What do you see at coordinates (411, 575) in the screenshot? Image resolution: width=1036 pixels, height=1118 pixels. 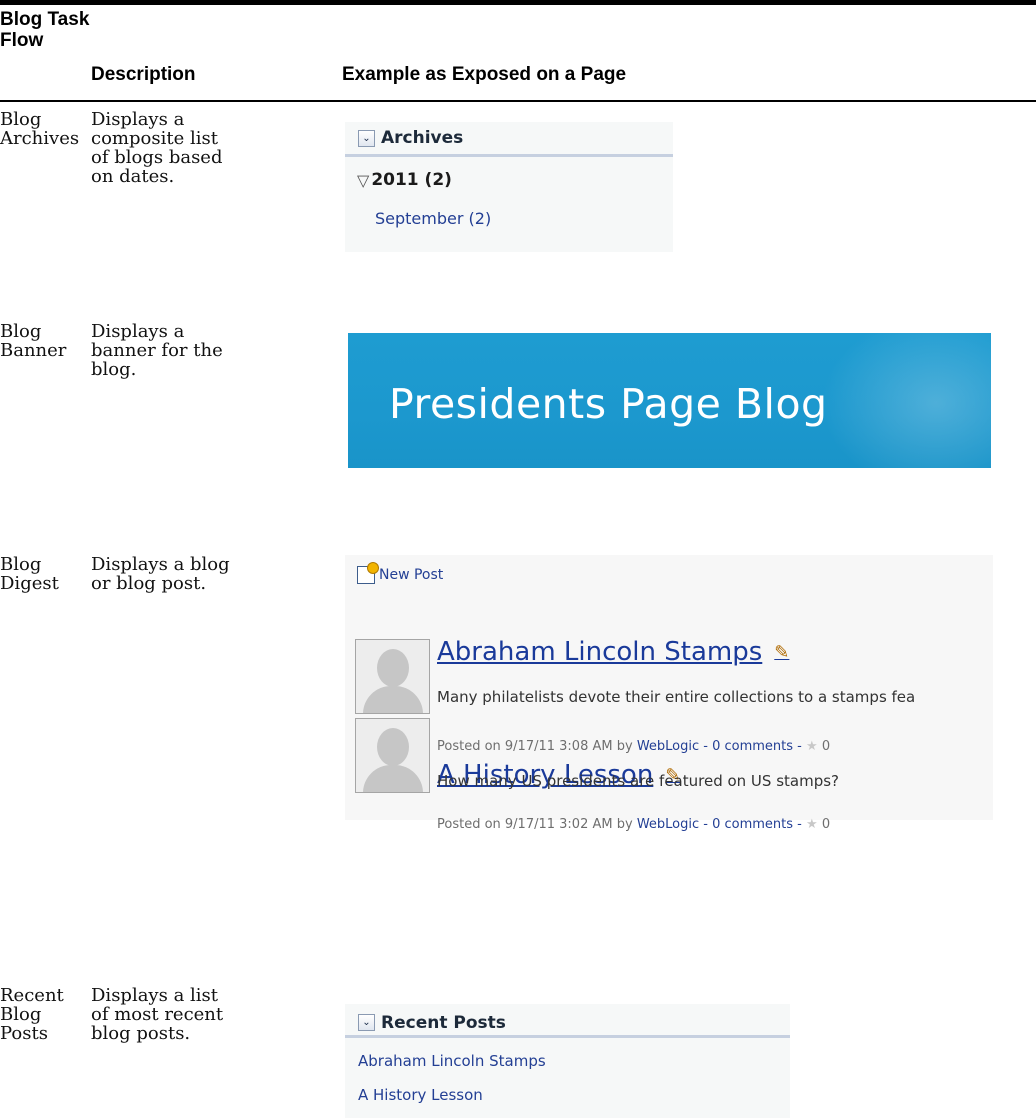 I see `new-post-label: New Post` at bounding box center [411, 575].